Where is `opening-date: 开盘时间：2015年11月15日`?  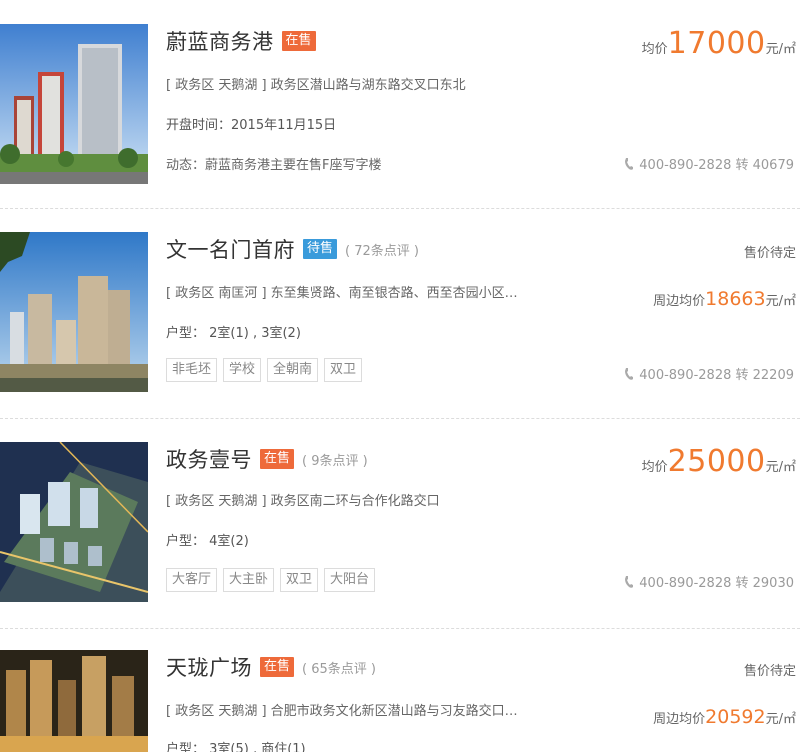
opening-date: 开盘时间：2015年11月15日 is located at coordinates (251, 125).